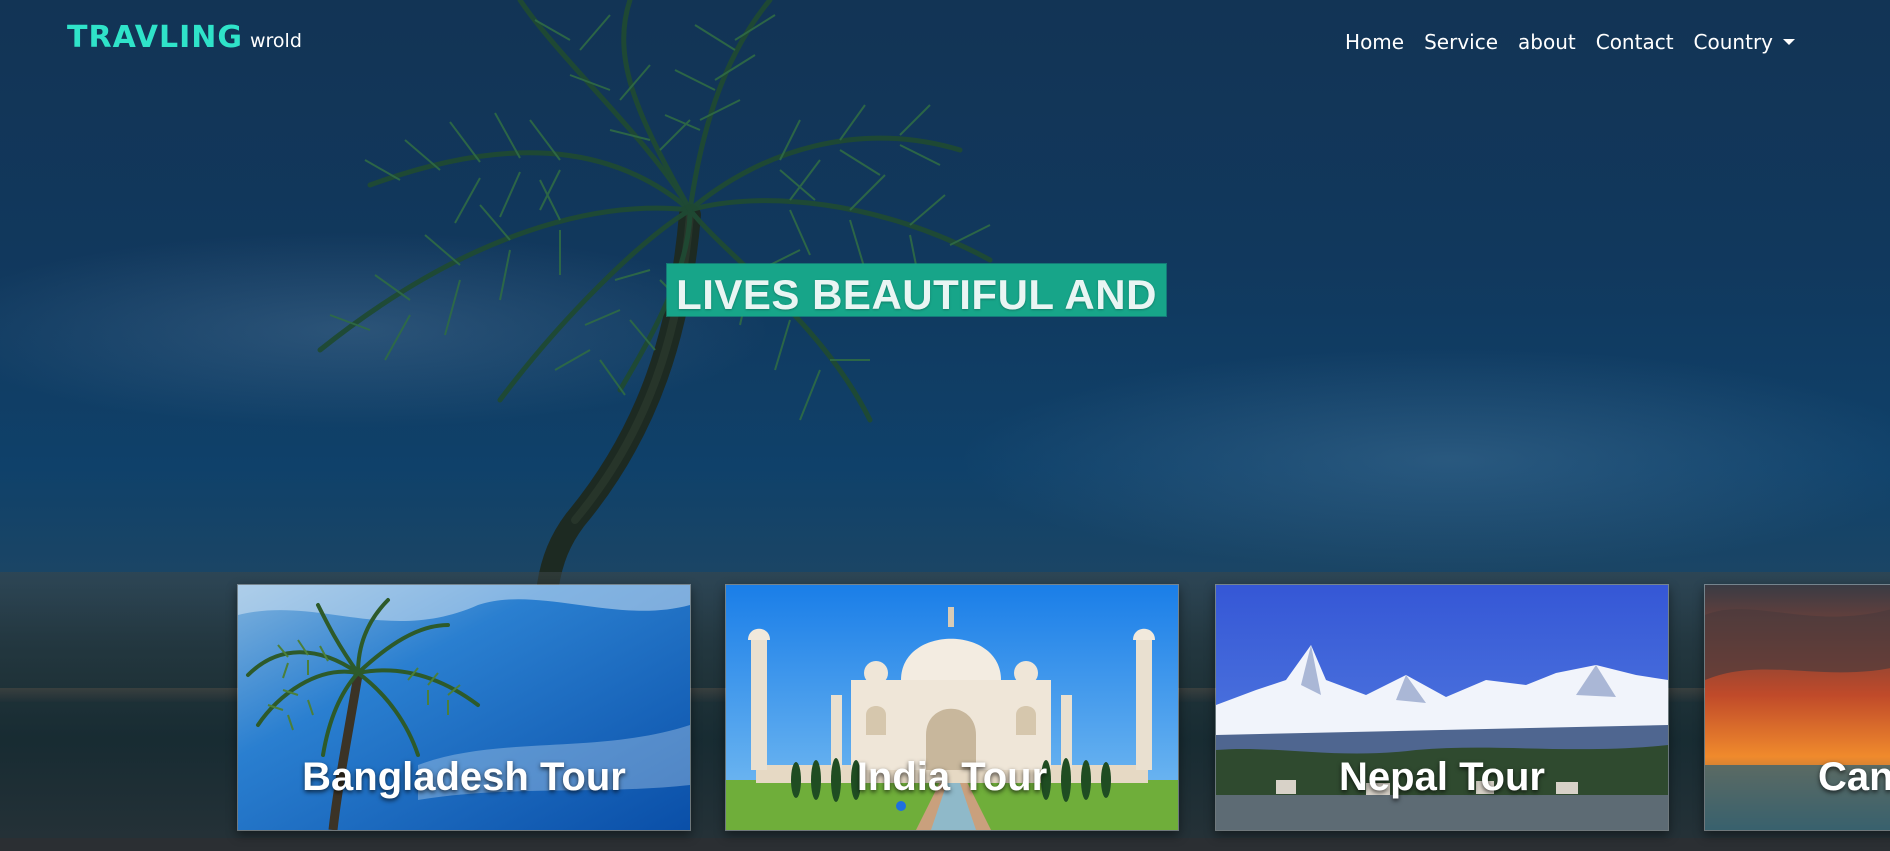  I want to click on main-nav: Home Service about Contact Country, so click(1570, 42).